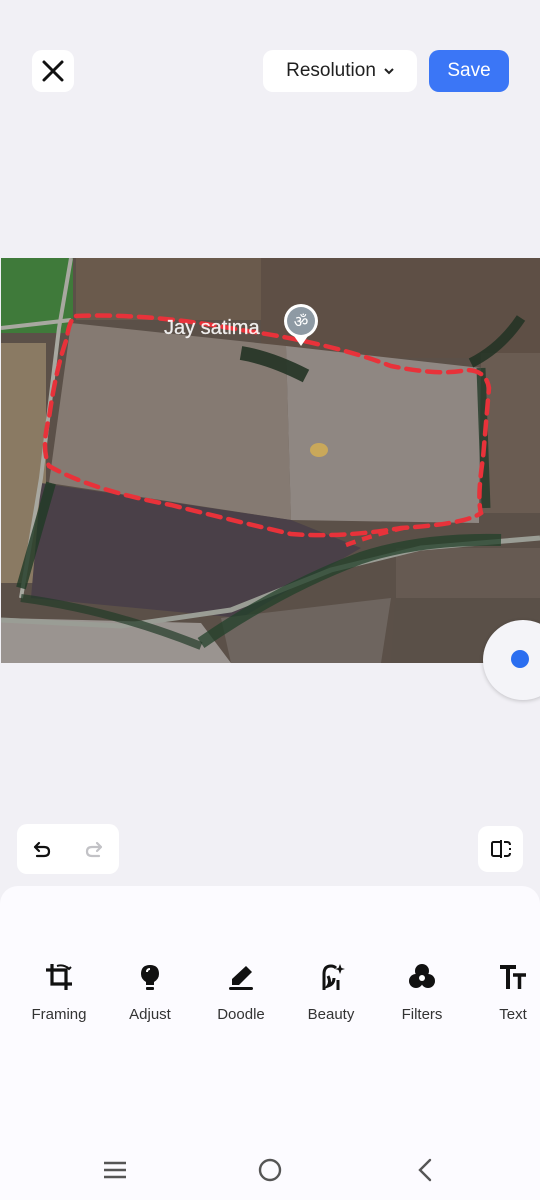 This screenshot has width=540, height=1200. I want to click on menu-icon, so click(115, 1170).